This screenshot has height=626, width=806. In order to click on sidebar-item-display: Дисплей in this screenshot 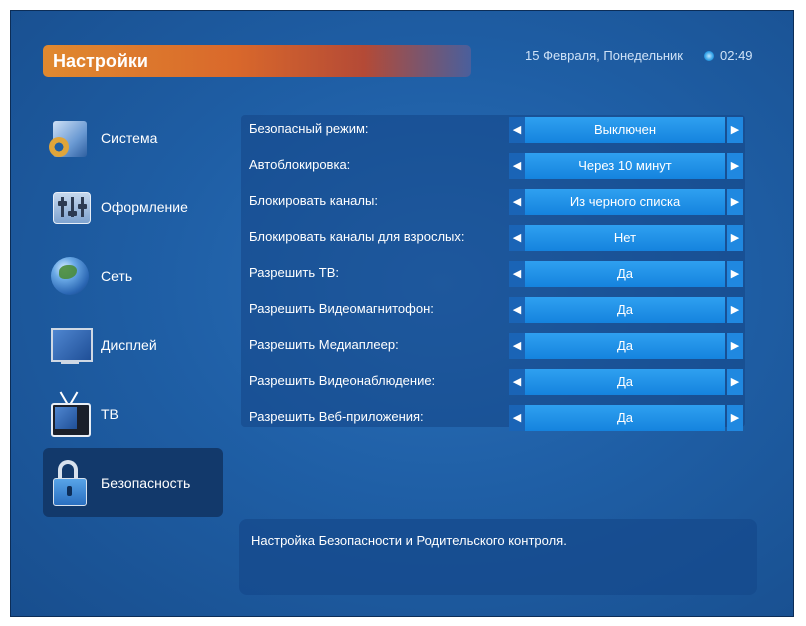, I will do `click(133, 344)`.